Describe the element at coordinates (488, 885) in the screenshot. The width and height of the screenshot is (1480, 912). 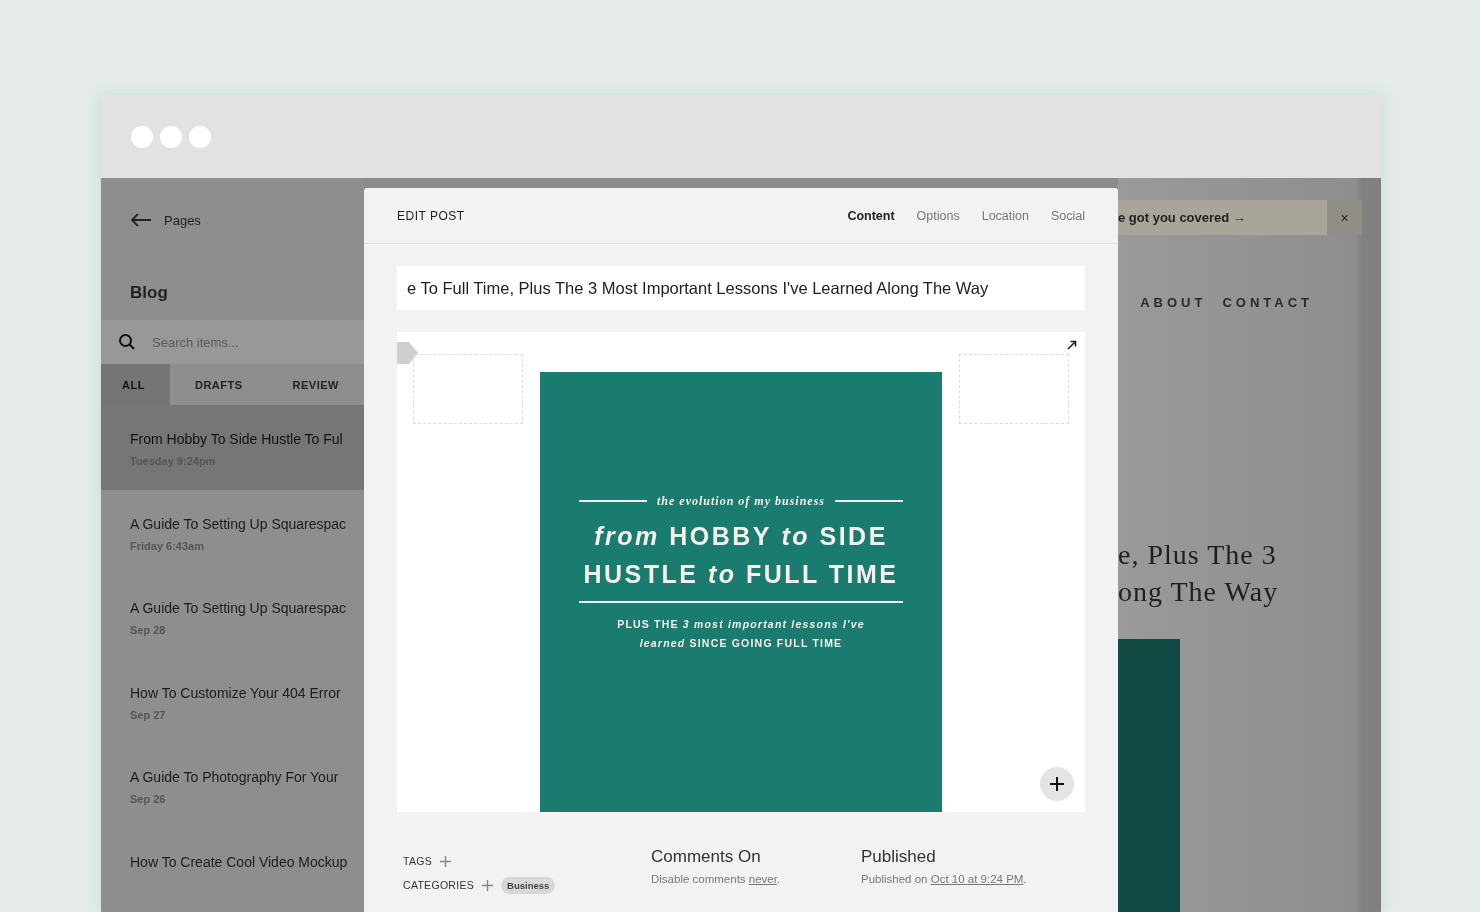
I see `add-category-icon` at that location.